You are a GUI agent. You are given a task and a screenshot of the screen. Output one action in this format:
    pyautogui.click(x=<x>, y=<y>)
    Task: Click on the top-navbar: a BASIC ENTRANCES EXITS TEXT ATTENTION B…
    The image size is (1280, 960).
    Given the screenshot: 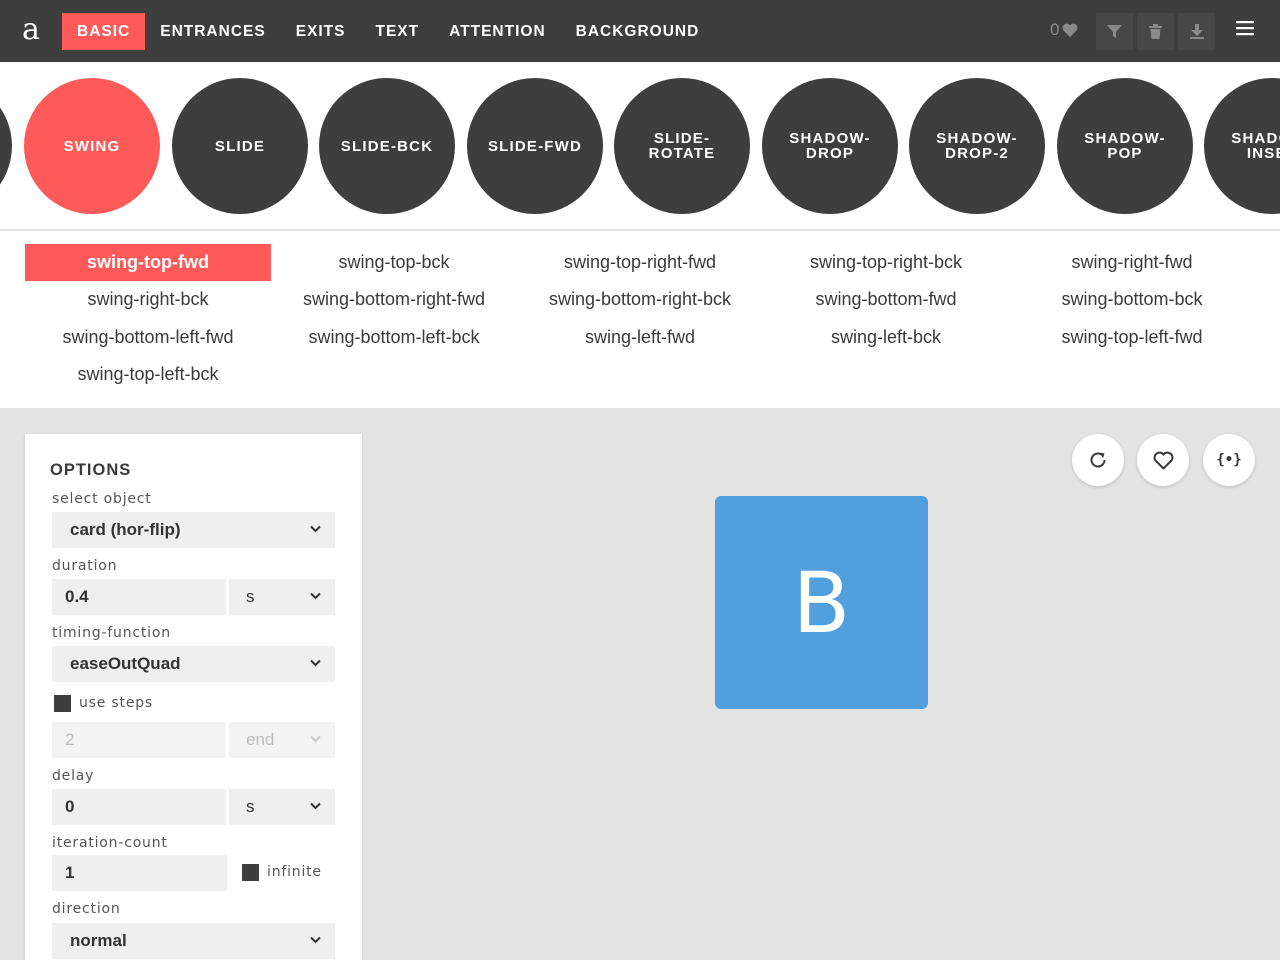 What is the action you would take?
    pyautogui.click(x=640, y=31)
    